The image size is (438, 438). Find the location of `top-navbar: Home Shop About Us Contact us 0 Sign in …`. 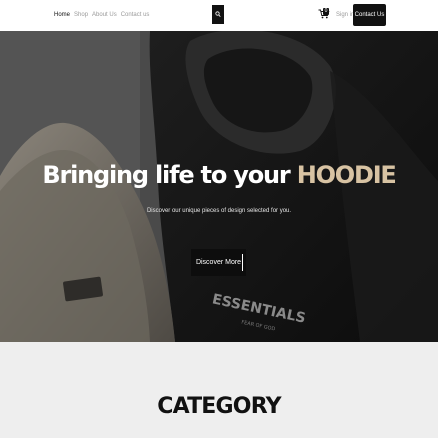

top-navbar: Home Shop About Us Contact us 0 Sign in … is located at coordinates (219, 15).